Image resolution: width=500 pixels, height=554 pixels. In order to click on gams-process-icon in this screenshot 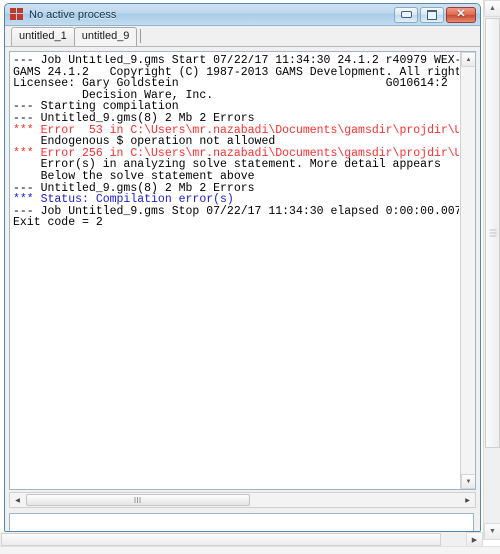, I will do `click(17, 14)`.